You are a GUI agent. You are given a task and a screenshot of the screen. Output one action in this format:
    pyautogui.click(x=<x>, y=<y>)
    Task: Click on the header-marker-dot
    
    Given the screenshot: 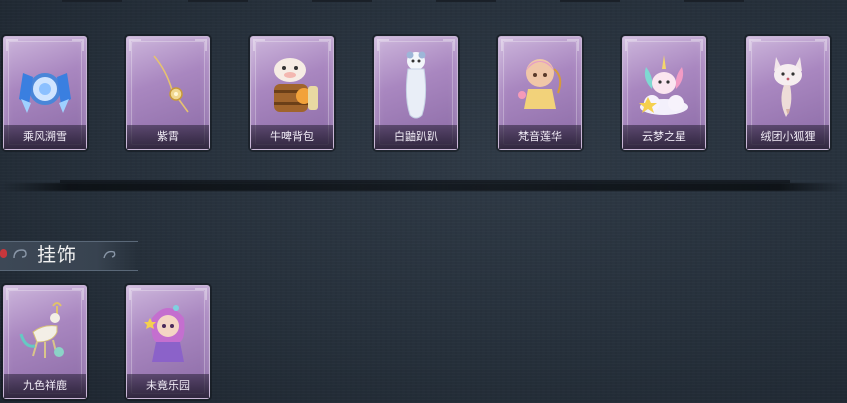 What is the action you would take?
    pyautogui.click(x=3, y=253)
    